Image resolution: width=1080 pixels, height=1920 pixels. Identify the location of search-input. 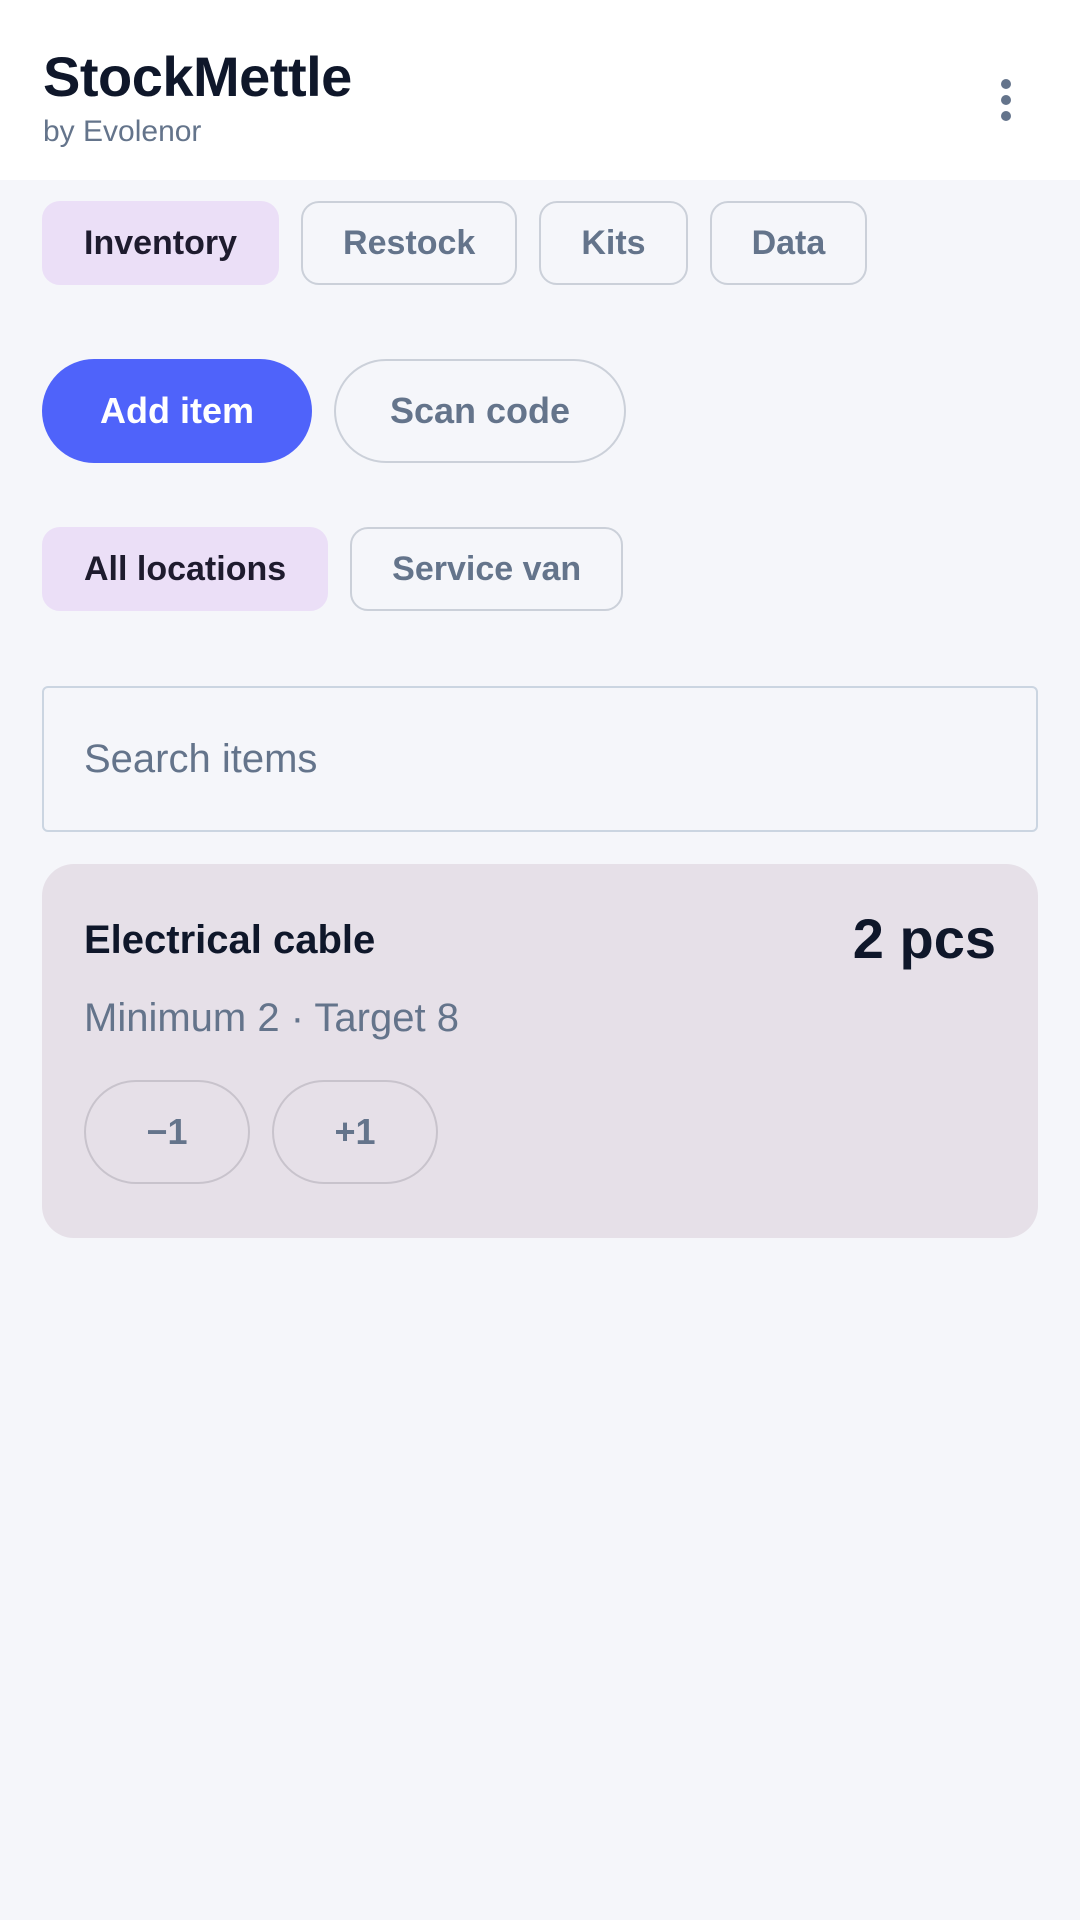
(540, 759).